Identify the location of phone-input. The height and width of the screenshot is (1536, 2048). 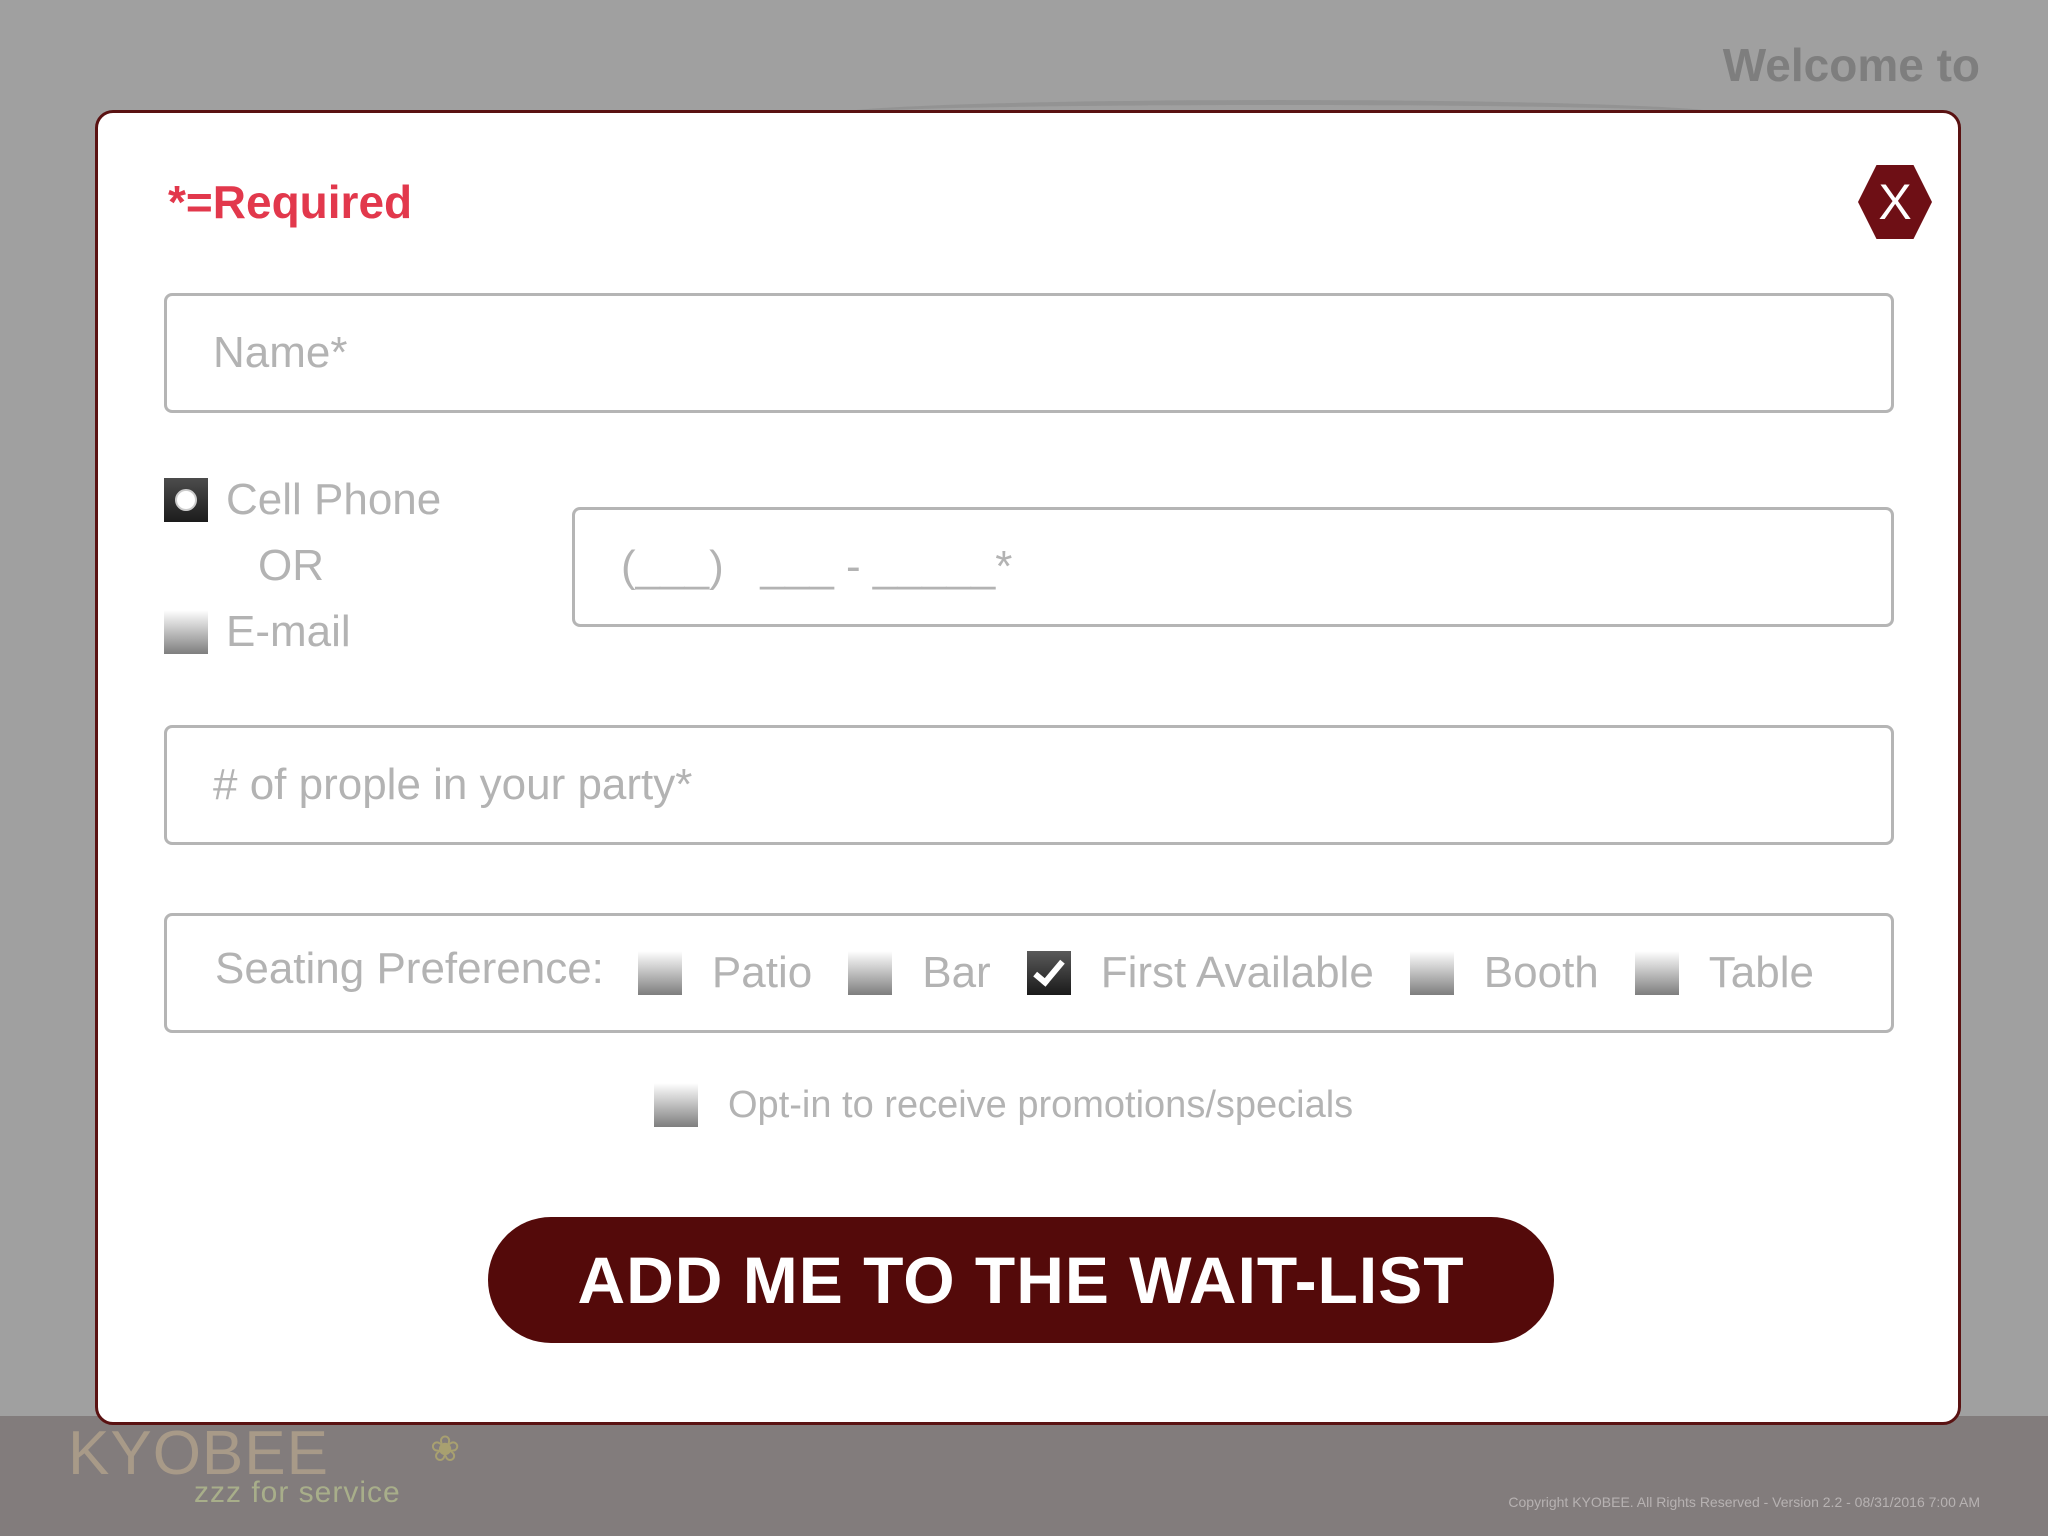
(1233, 567).